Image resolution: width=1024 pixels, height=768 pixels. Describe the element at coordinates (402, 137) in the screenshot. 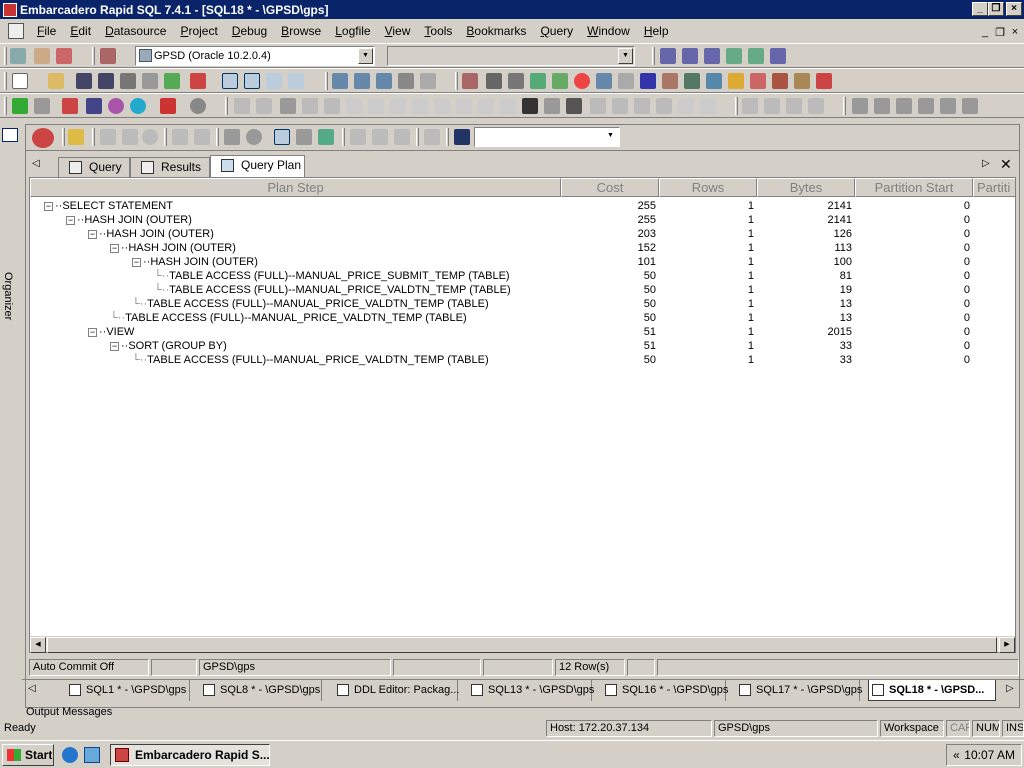

I see `rollback-icon` at that location.